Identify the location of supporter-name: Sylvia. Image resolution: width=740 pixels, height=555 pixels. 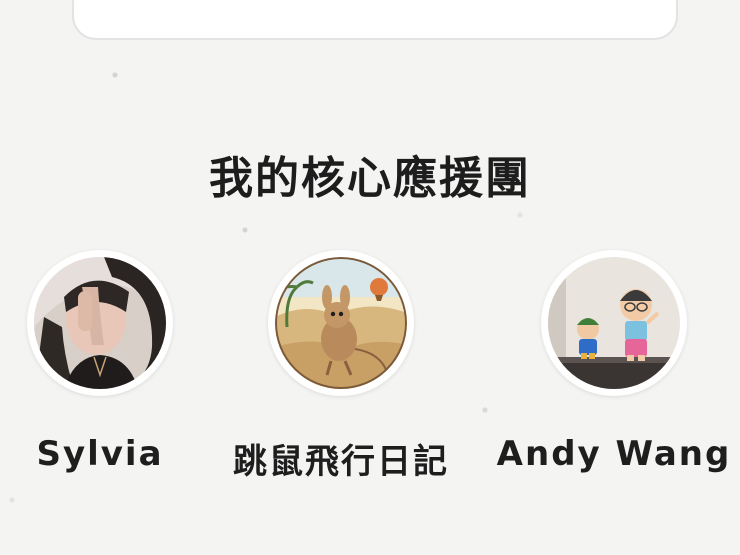
(99, 454).